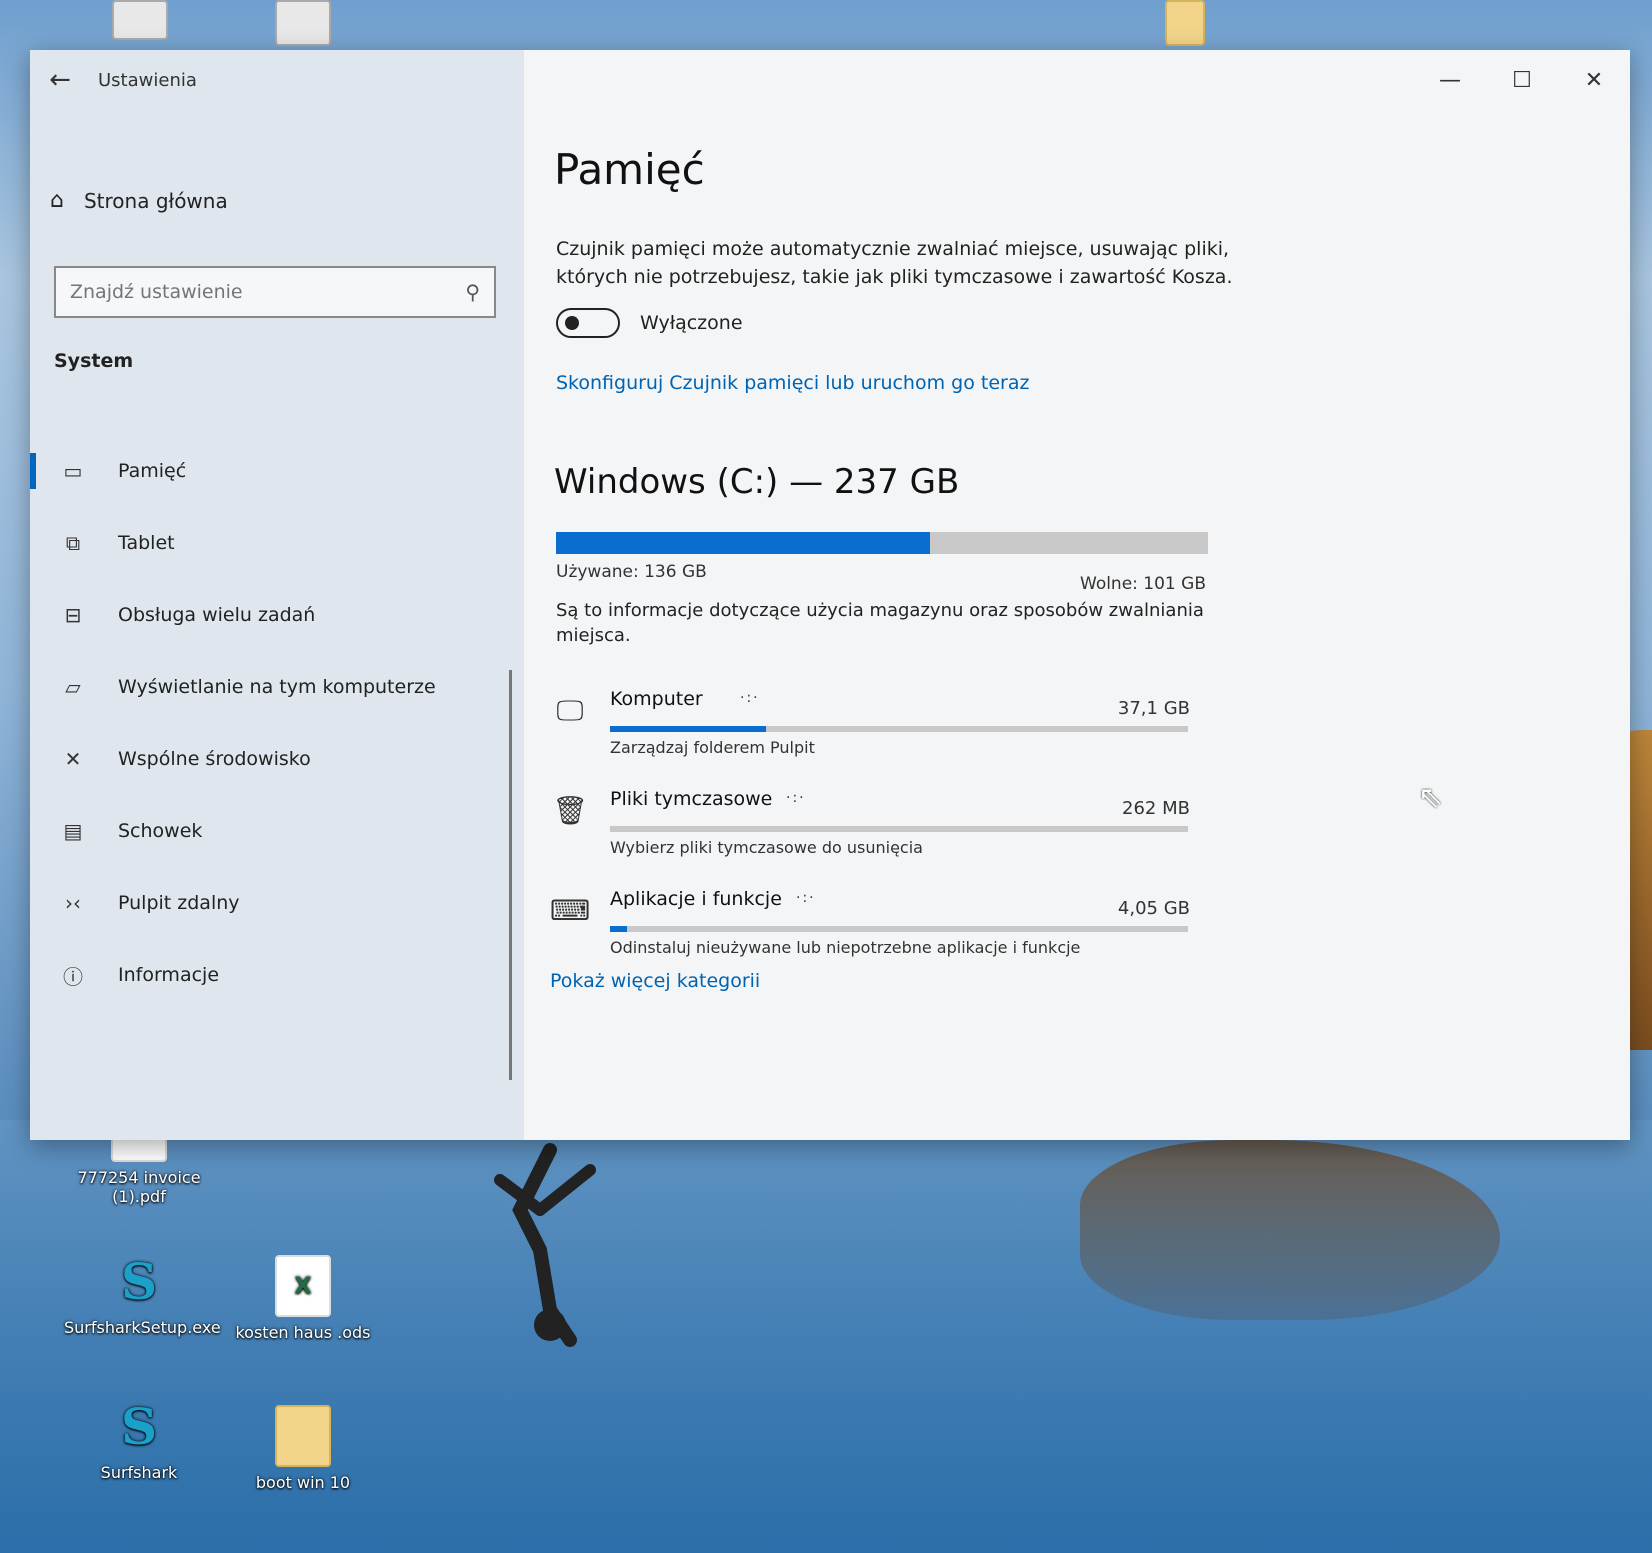  I want to click on remote-desktop-icon: ›‹, so click(73, 903).